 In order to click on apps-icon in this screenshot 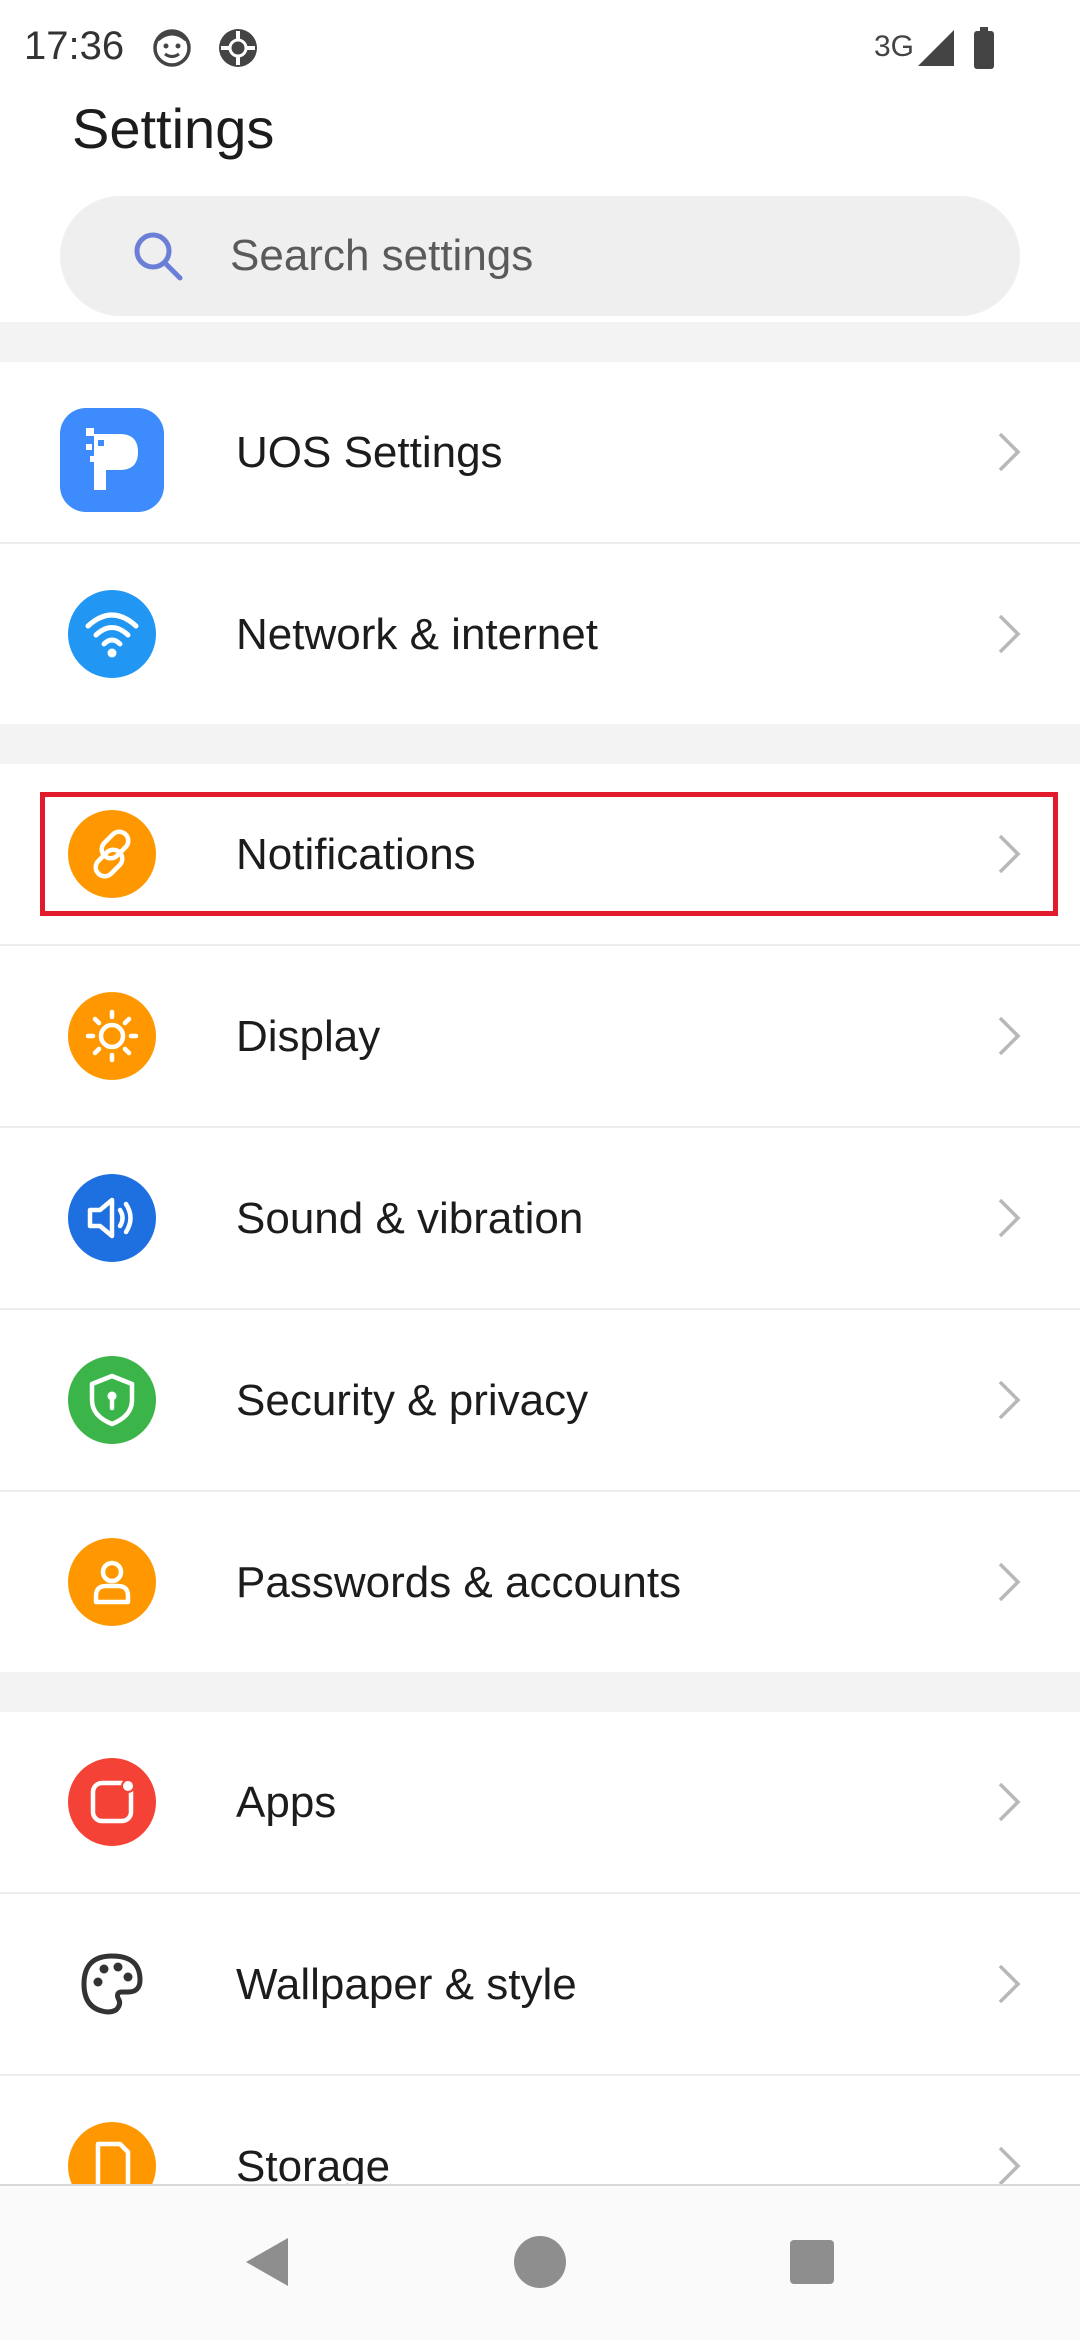, I will do `click(112, 1802)`.